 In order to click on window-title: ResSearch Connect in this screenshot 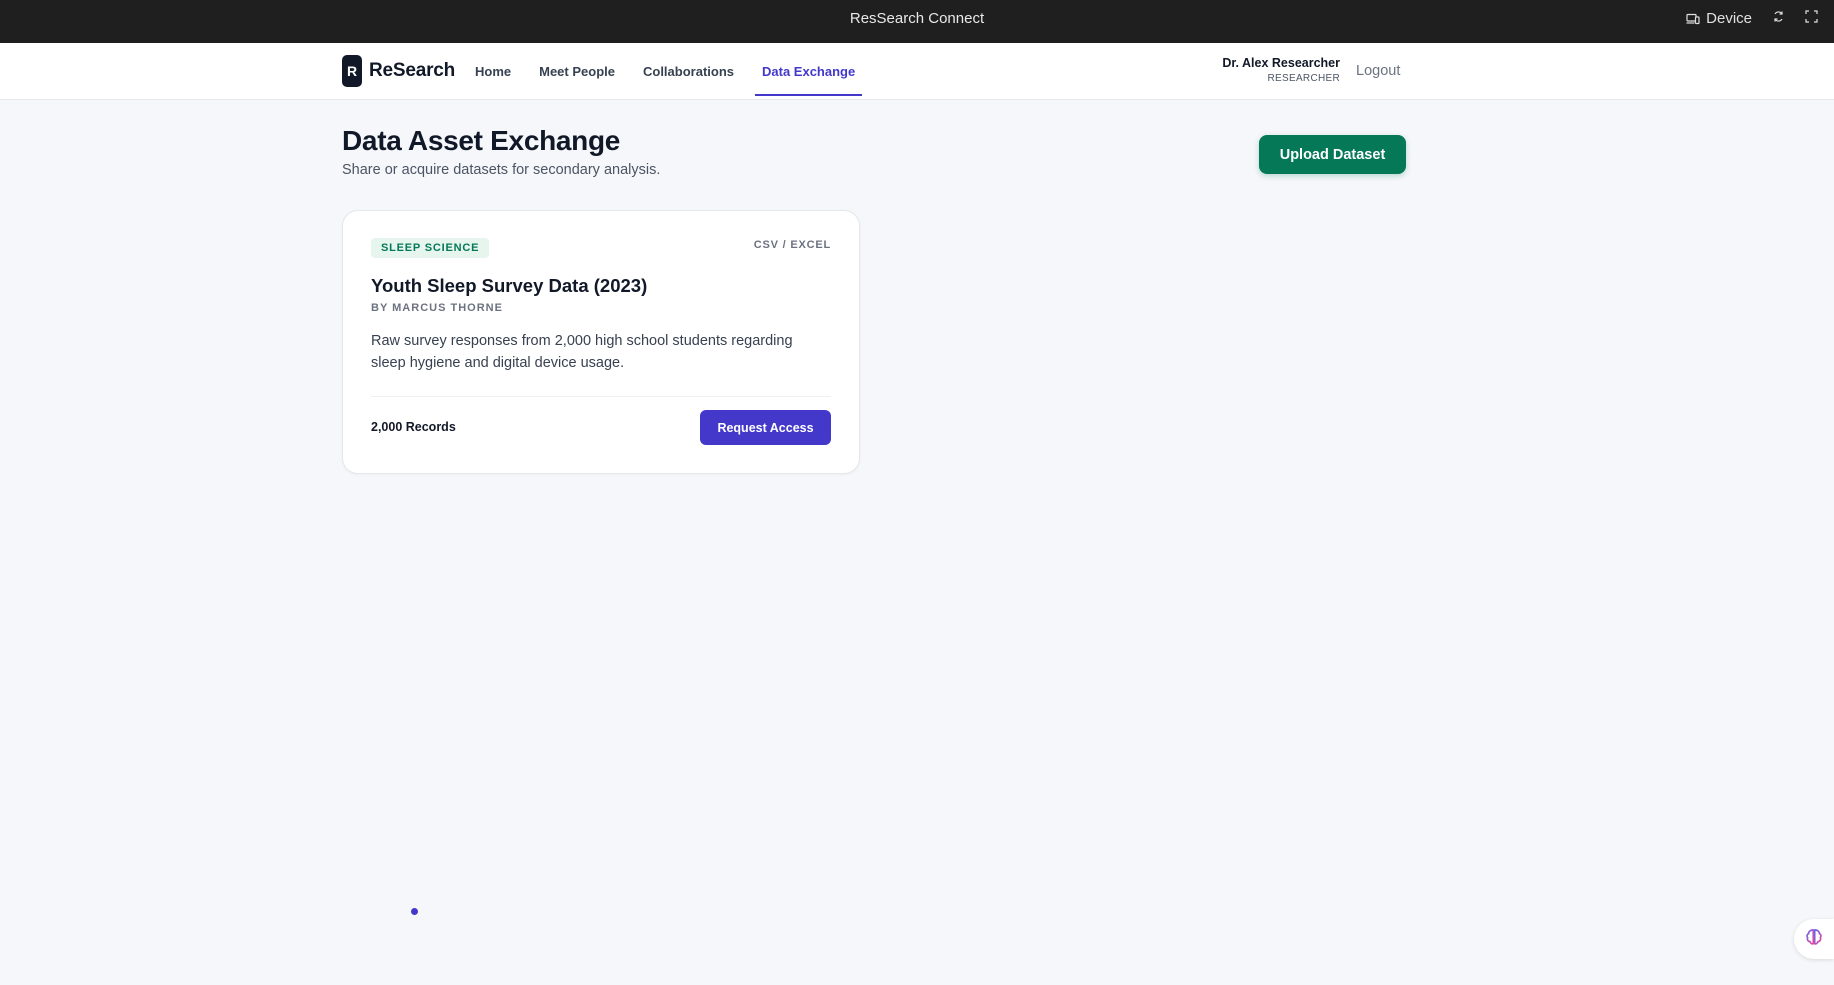, I will do `click(917, 18)`.